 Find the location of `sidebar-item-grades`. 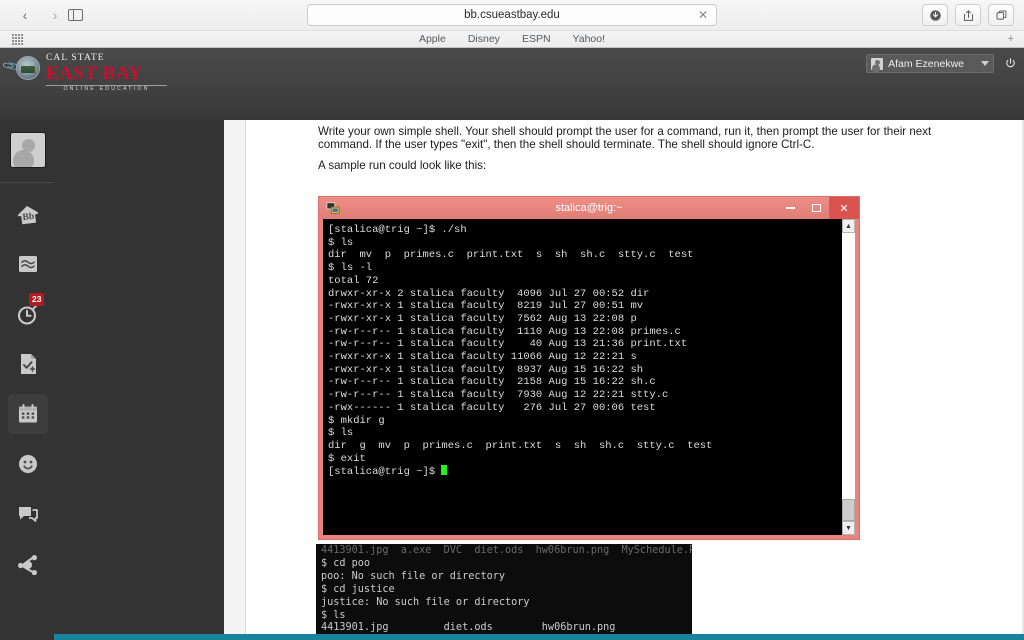

sidebar-item-grades is located at coordinates (28, 364).